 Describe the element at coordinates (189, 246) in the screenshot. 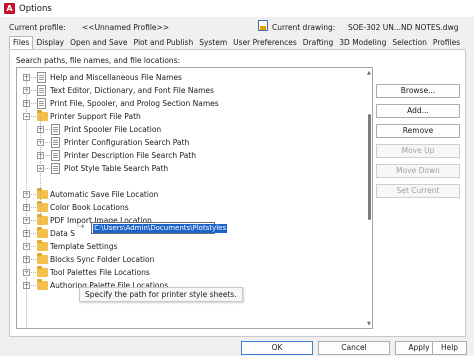

I see `tree-row: + Template Settings` at that location.